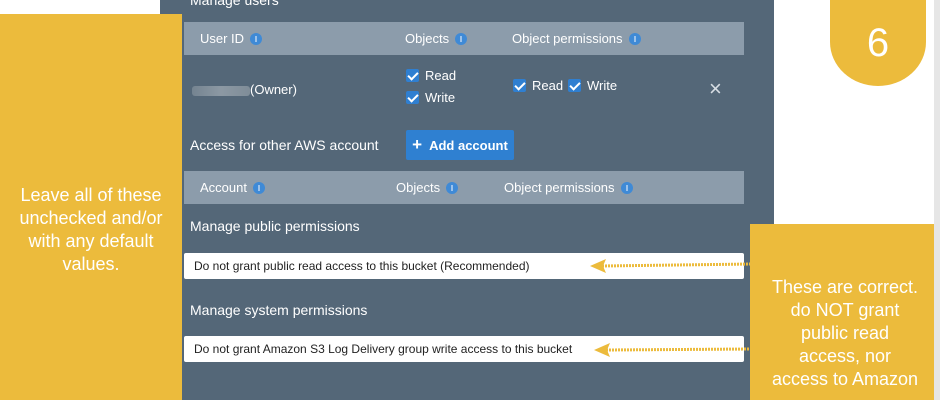 The height and width of the screenshot is (400, 940). I want to click on accounts-table-header: Account Objects Object permissions, so click(464, 187).